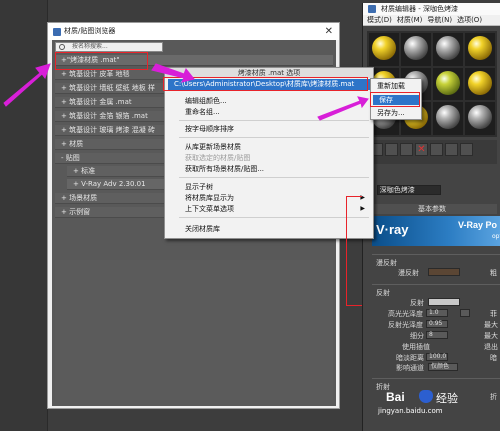 The image size is (500, 431). What do you see at coordinates (343, 108) in the screenshot?
I see `arrow-to-save` at bounding box center [343, 108].